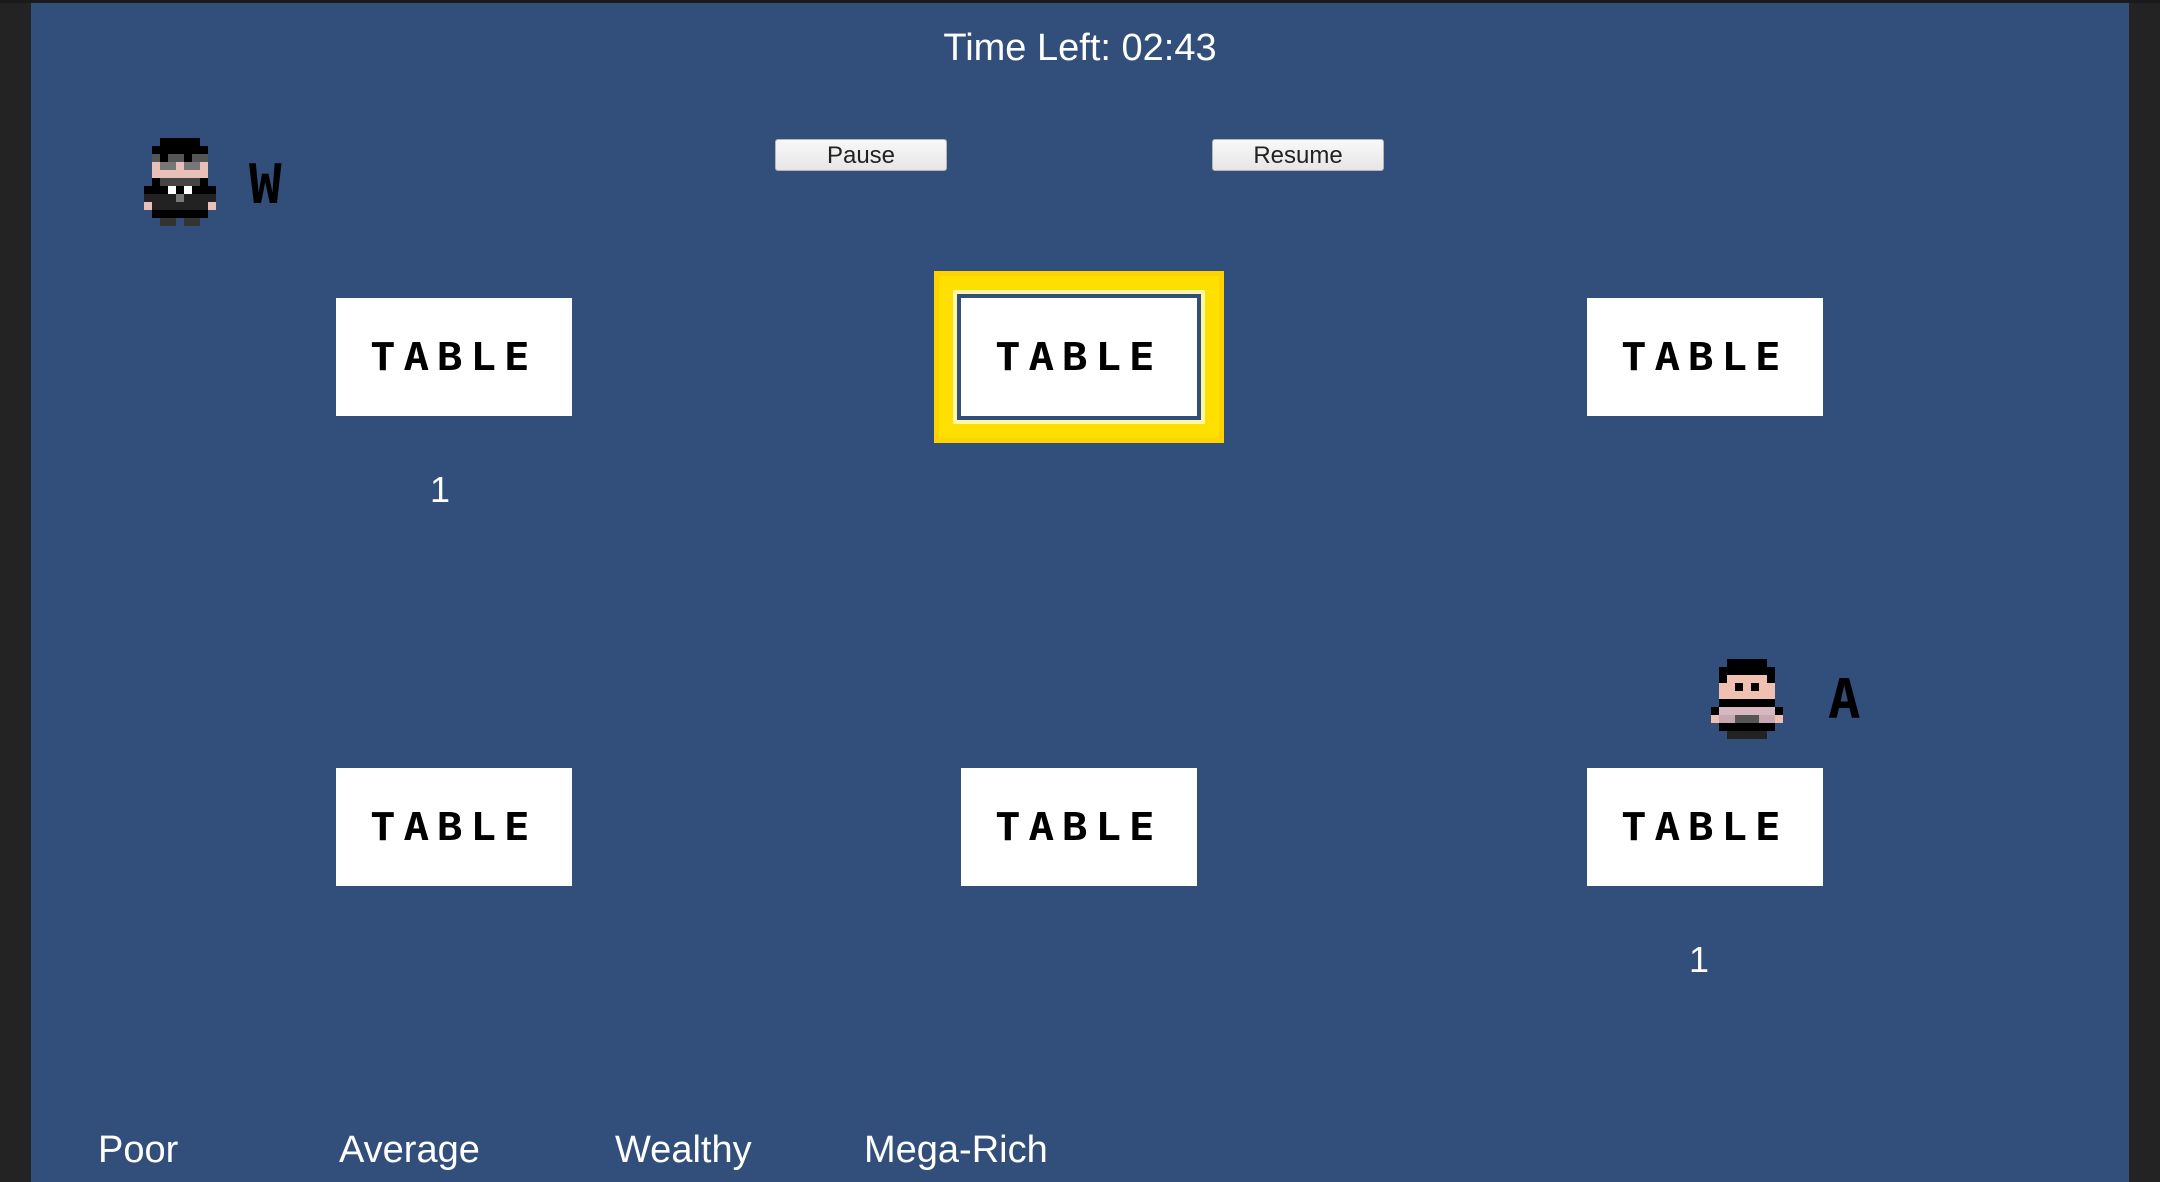 The height and width of the screenshot is (1182, 2160). Describe the element at coordinates (180, 182) in the screenshot. I see `waiter-sprite` at that location.